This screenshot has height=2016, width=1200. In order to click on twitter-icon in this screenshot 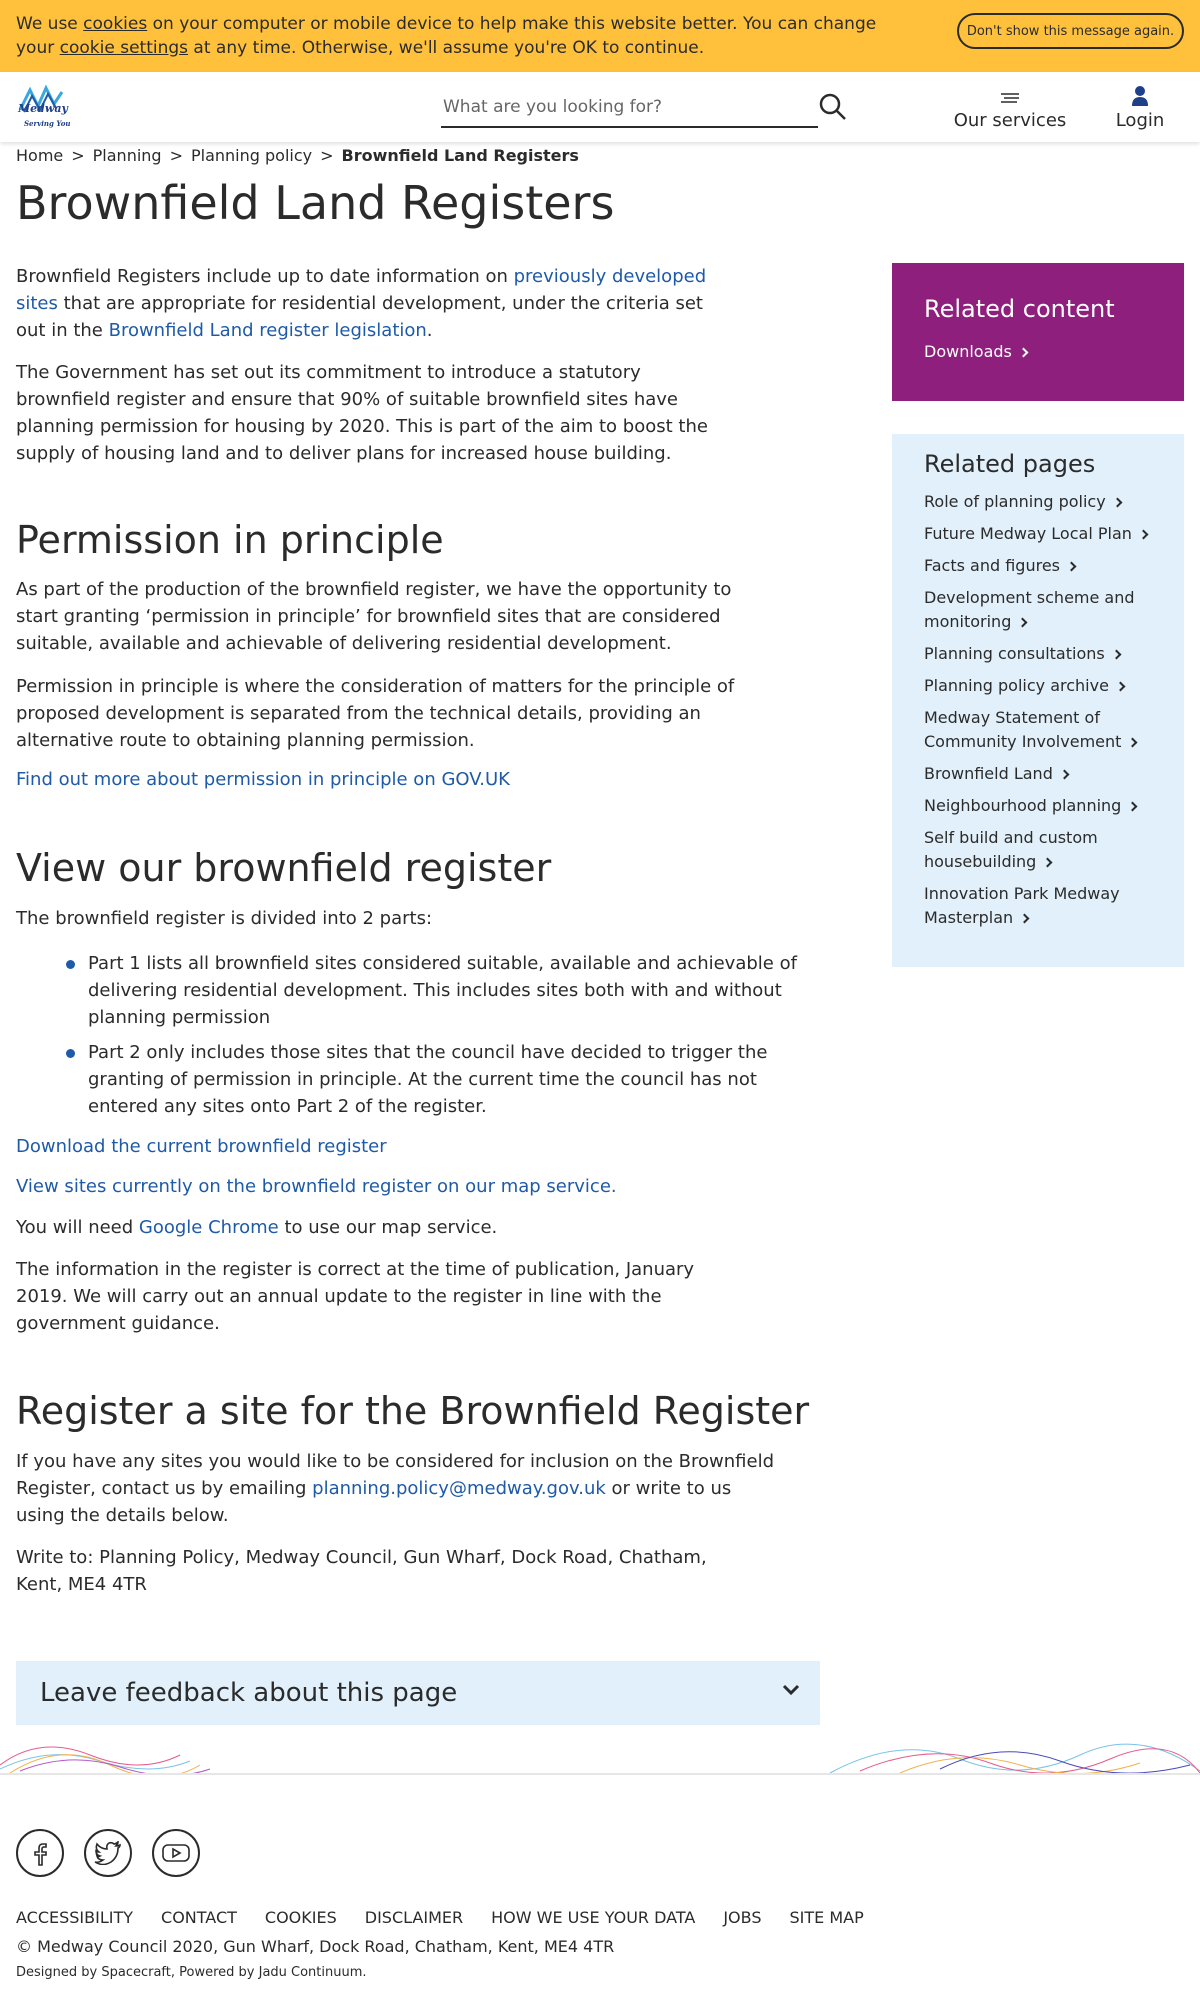, I will do `click(107, 1853)`.